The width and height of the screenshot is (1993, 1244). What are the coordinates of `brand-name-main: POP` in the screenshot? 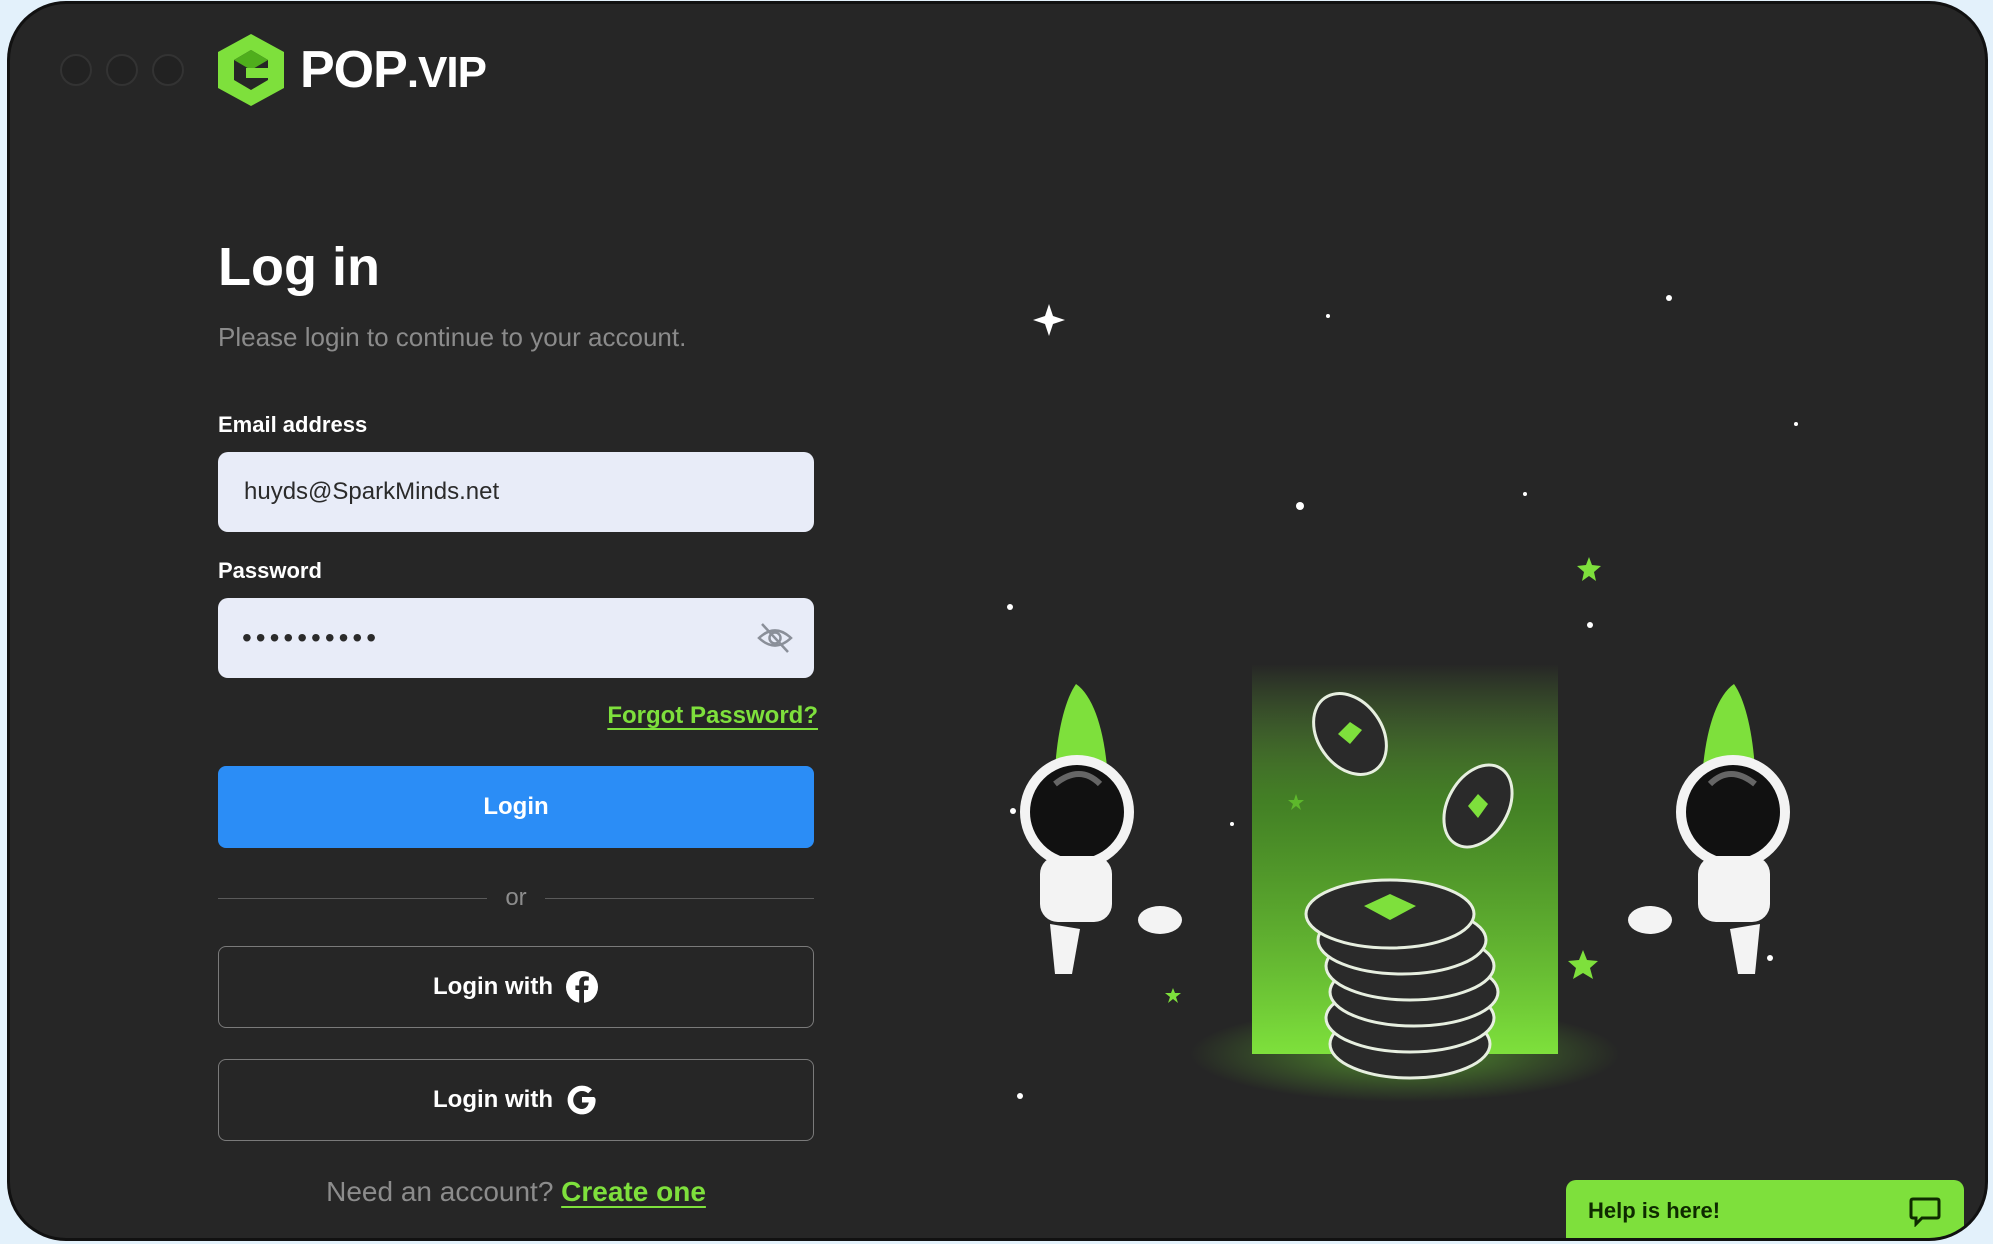 It's located at (354, 70).